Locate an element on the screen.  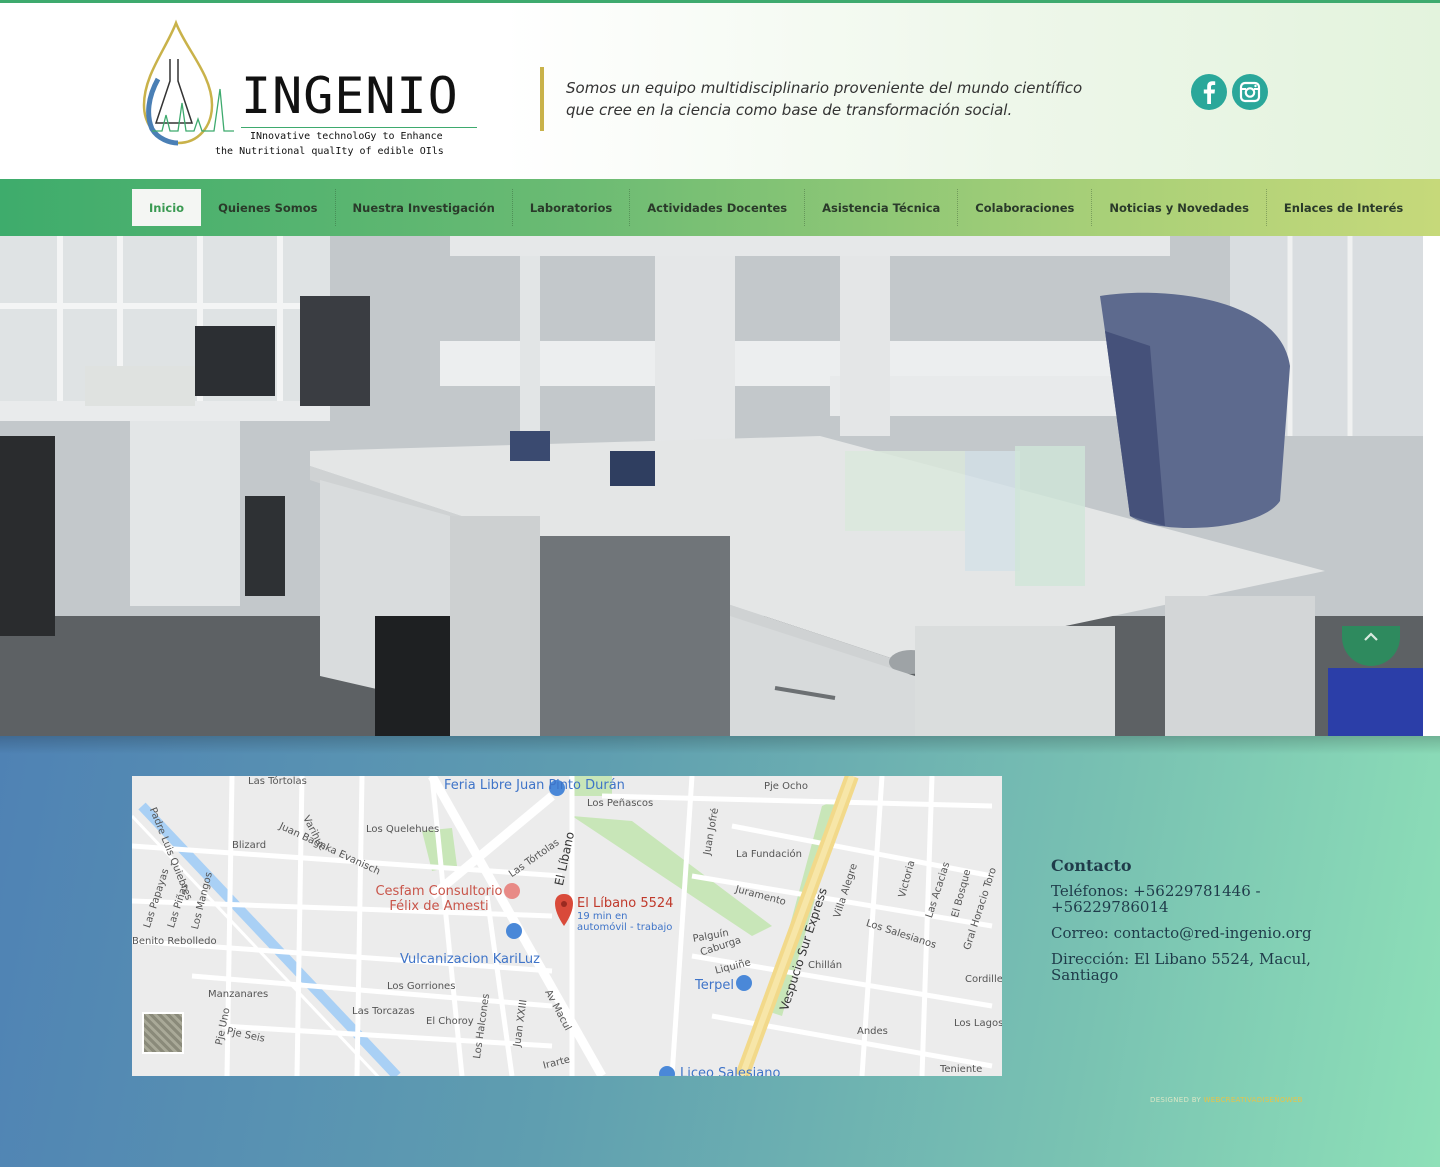
map-poi-feria: Feria Libre Juan Pinto Durán is located at coordinates (534, 785).